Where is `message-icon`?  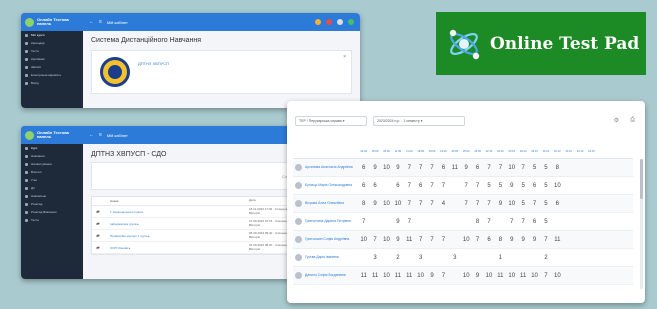 message-icon is located at coordinates (329, 22).